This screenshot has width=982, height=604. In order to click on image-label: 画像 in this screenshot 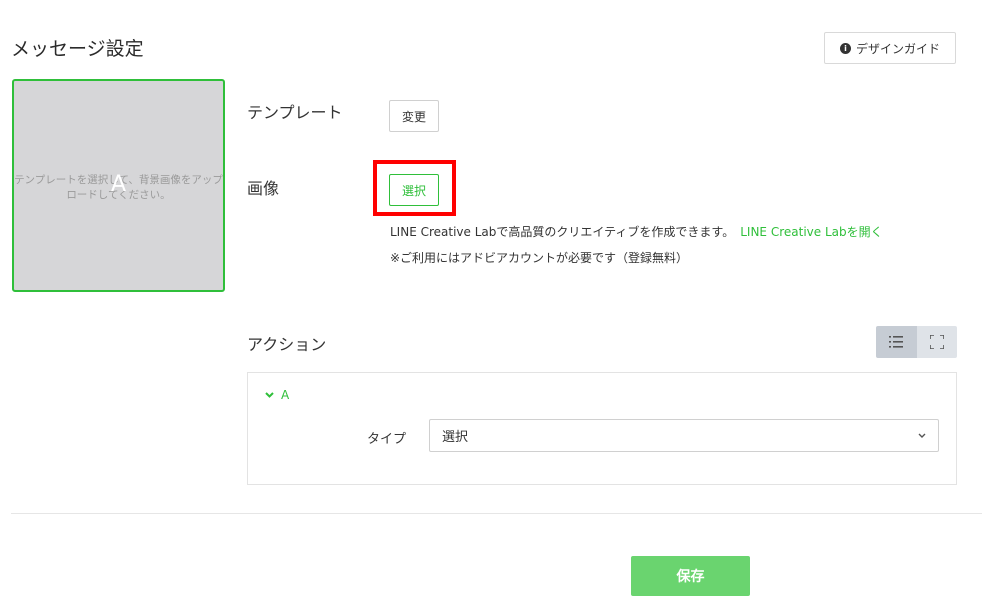, I will do `click(263, 188)`.